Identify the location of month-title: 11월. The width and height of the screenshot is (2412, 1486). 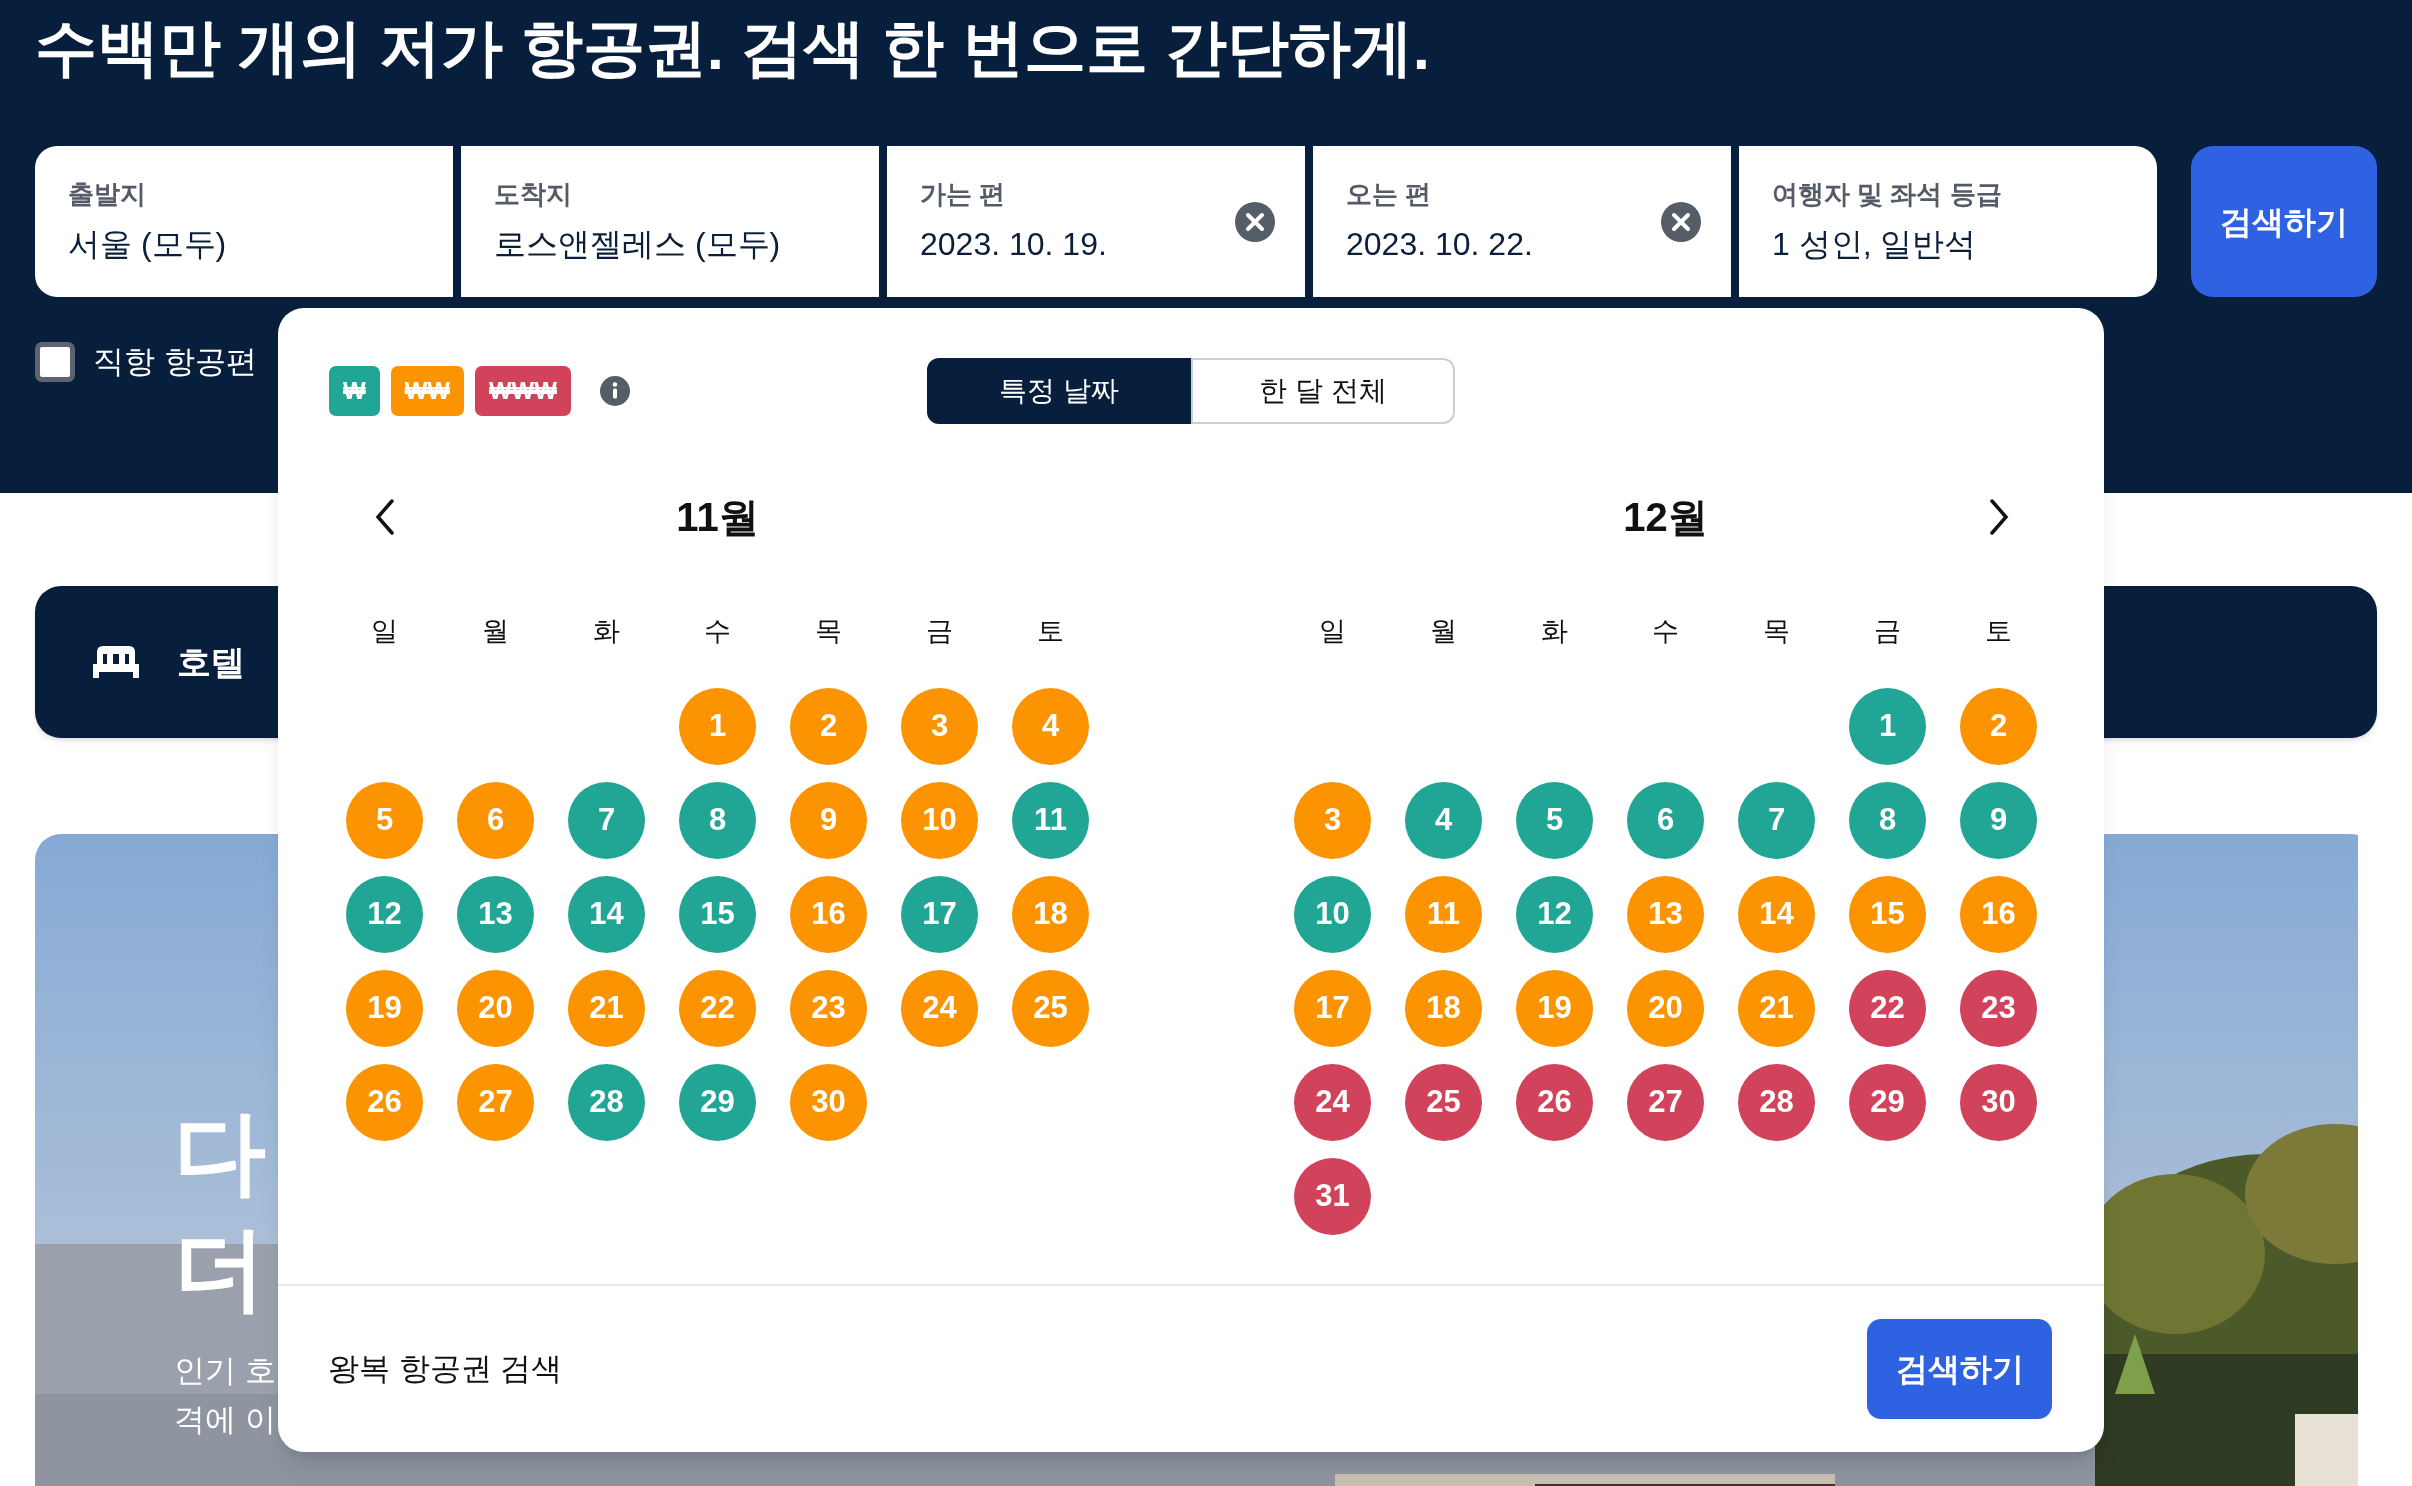
(717, 517).